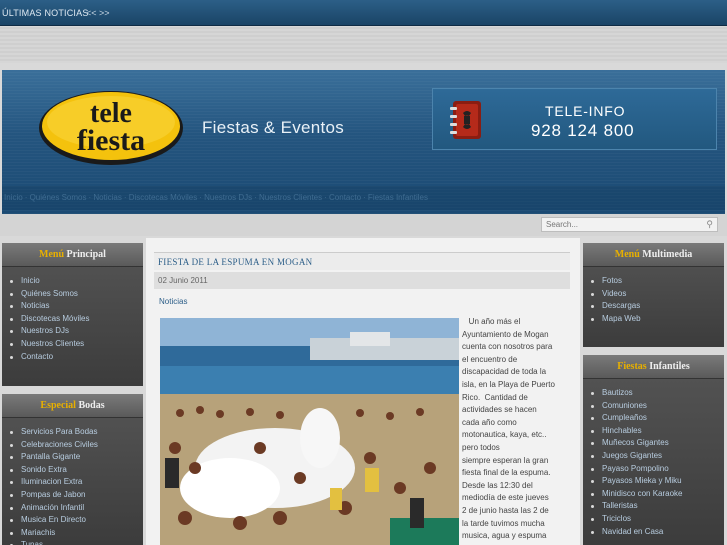 The width and height of the screenshot is (727, 545). Describe the element at coordinates (76, 542) in the screenshot. I see `menu-item: Tunas` at that location.